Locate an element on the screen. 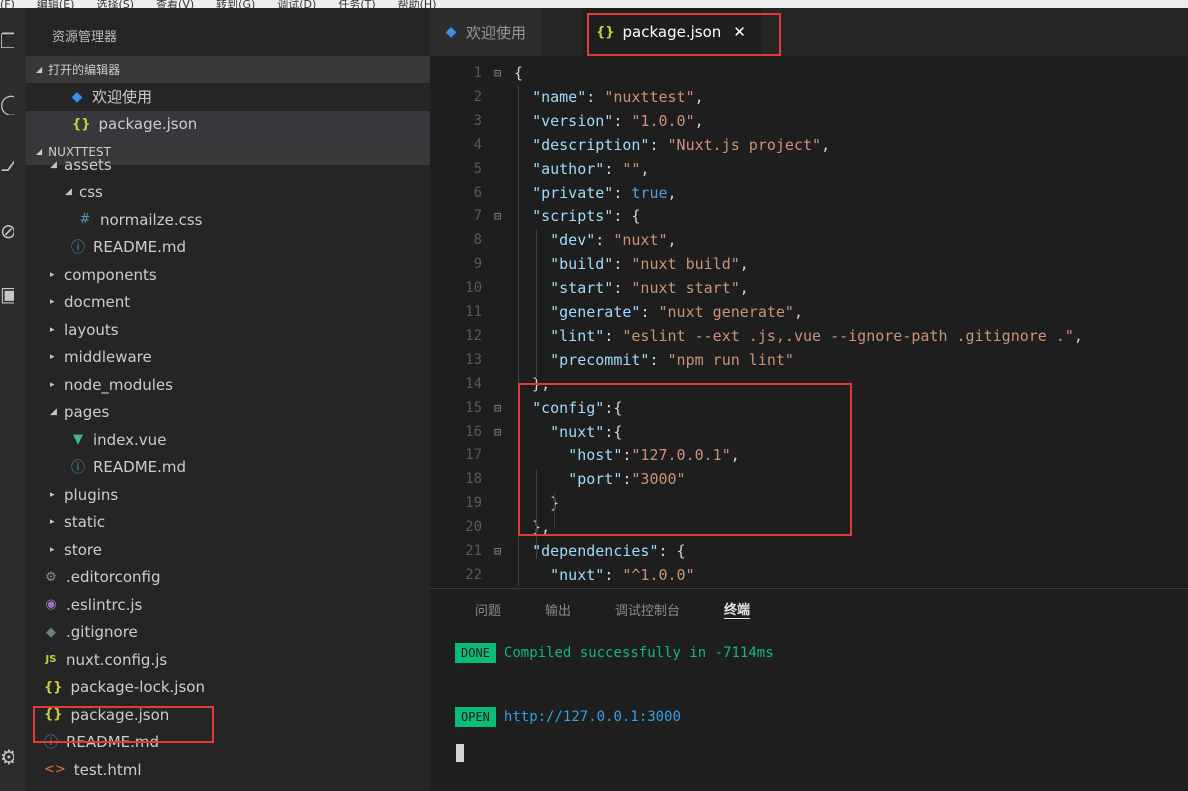 Image resolution: width=1188 pixels, height=791 pixels. code-text: "build": "nuxt build", is located at coordinates (649, 264).